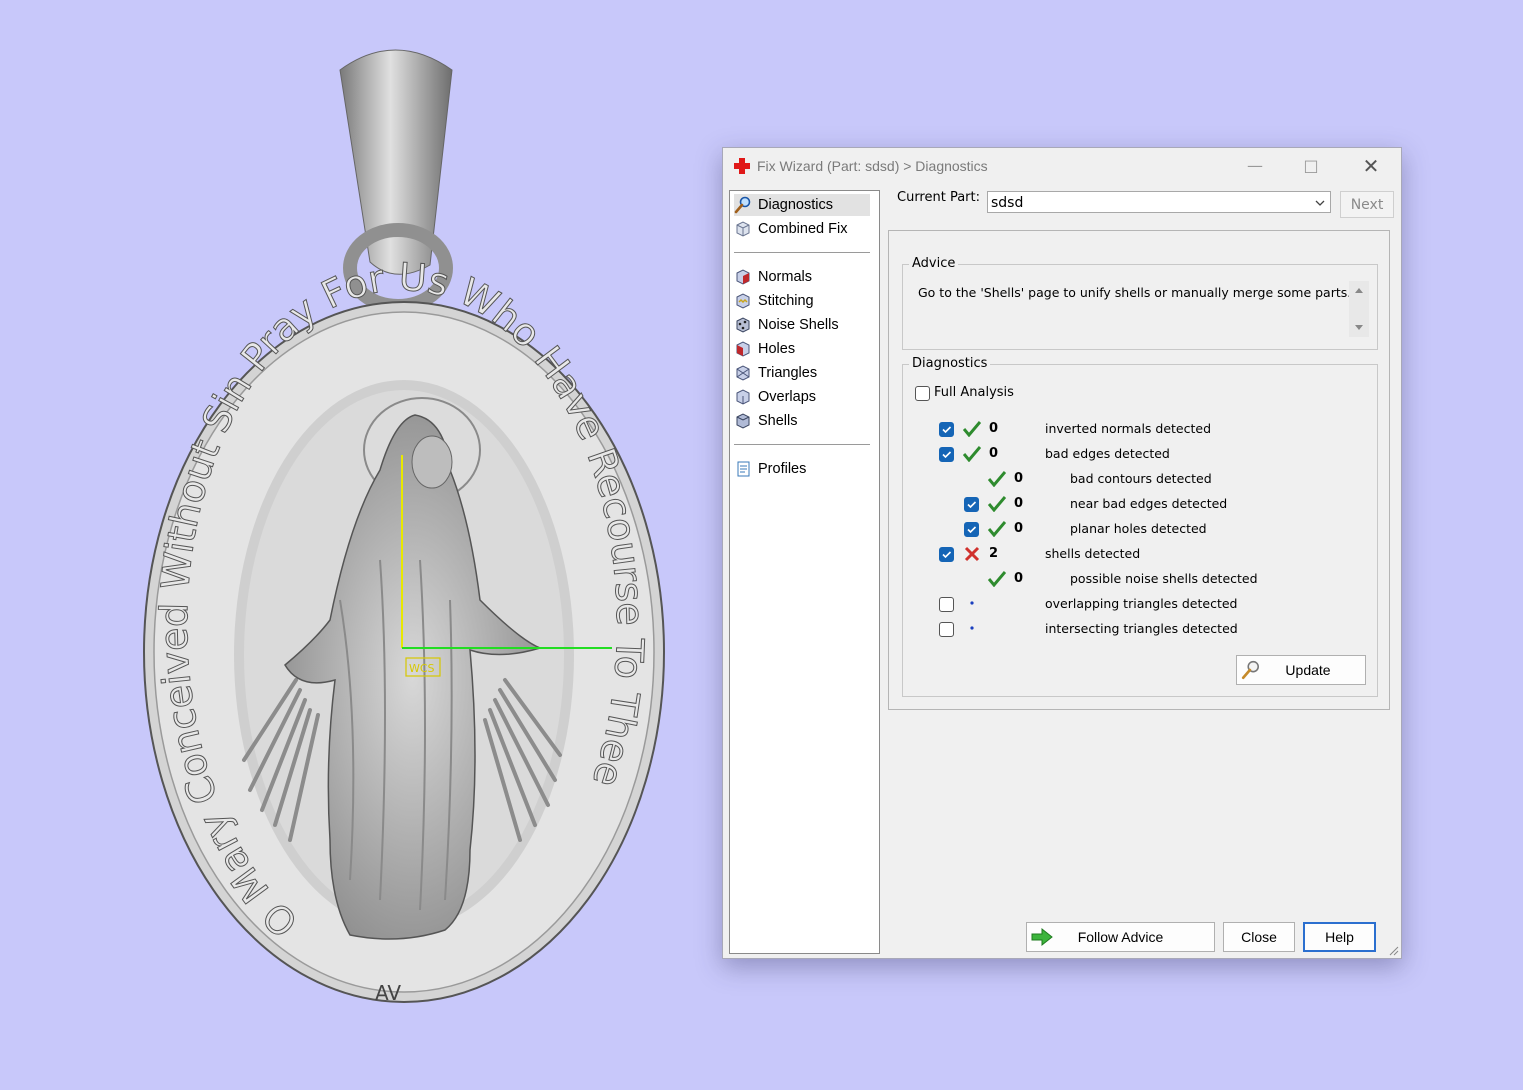  Describe the element at coordinates (922, 393) in the screenshot. I see `full-analysis-checkbox` at that location.